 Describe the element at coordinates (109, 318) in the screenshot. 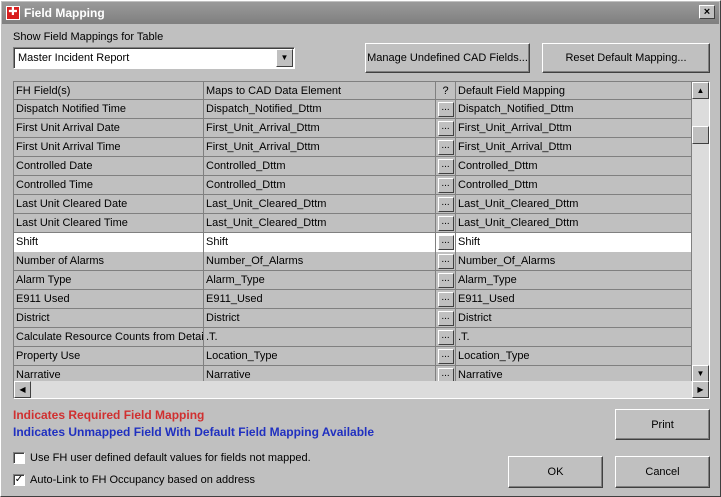

I see `fh-field-cell: District` at that location.